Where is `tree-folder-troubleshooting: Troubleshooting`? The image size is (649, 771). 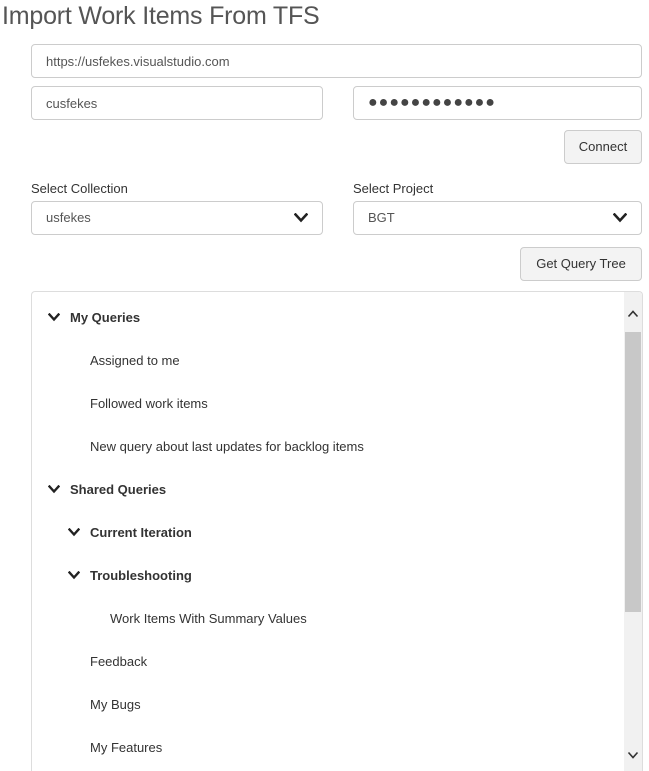 tree-folder-troubleshooting: Troubleshooting is located at coordinates (130, 575).